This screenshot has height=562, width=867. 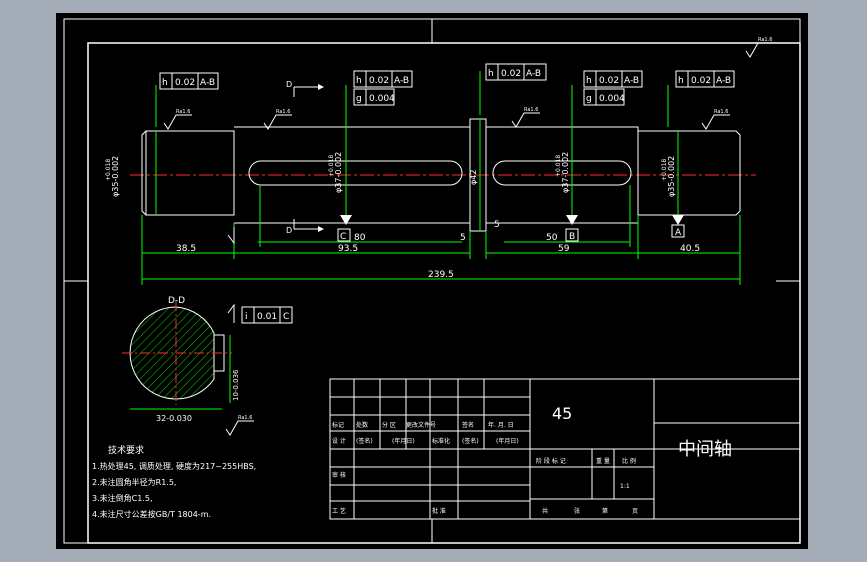 What do you see at coordinates (338, 425) in the screenshot?
I see `tb-r1-c0: 标记` at bounding box center [338, 425].